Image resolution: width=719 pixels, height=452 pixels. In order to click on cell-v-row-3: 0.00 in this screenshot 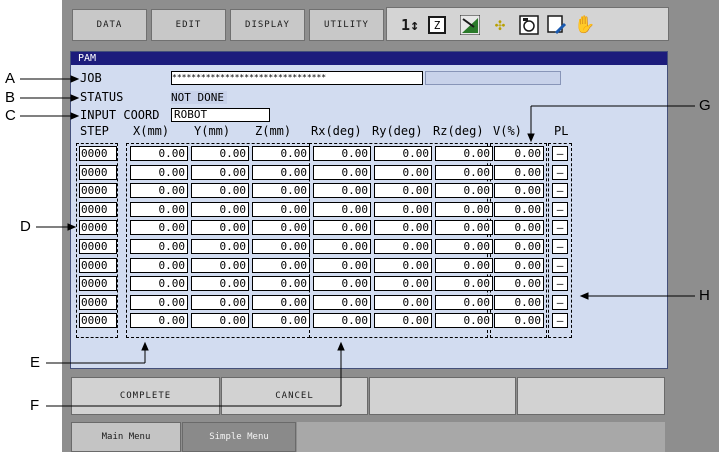, I will do `click(519, 209)`.